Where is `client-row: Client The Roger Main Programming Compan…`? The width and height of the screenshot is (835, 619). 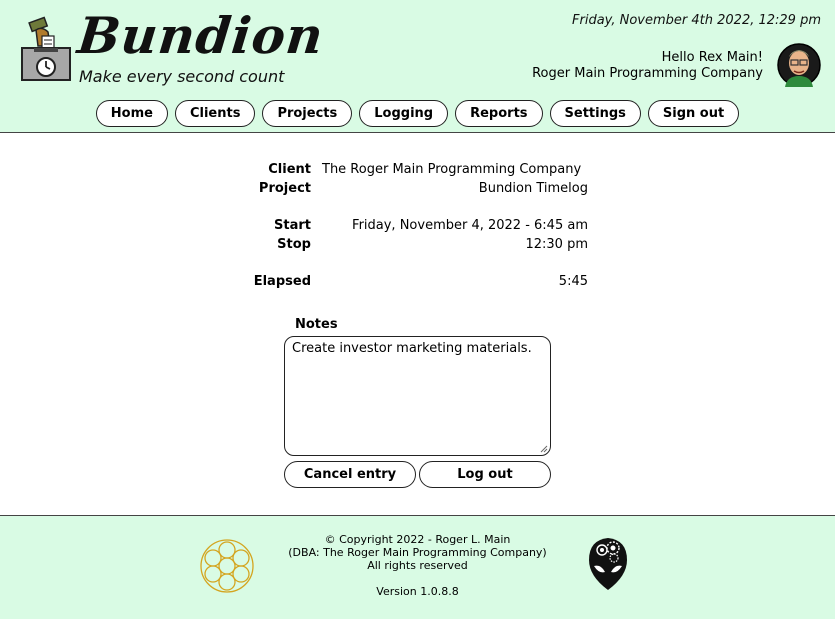
client-row: Client The Roger Main Programming Compan… is located at coordinates (415, 171).